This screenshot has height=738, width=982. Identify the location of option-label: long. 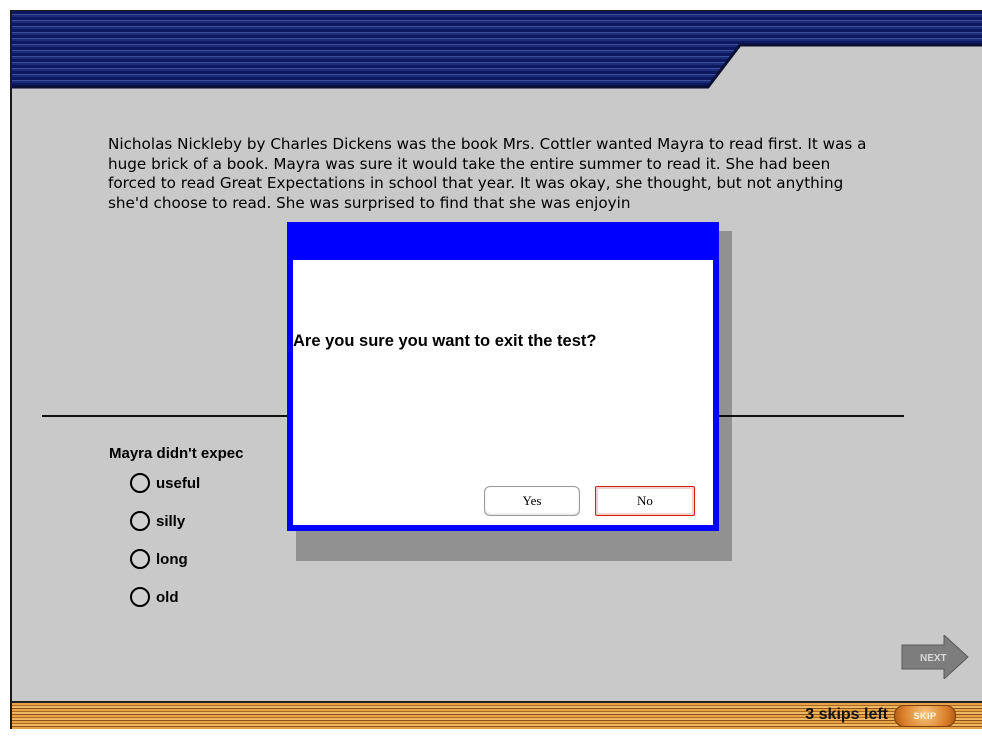
(172, 559).